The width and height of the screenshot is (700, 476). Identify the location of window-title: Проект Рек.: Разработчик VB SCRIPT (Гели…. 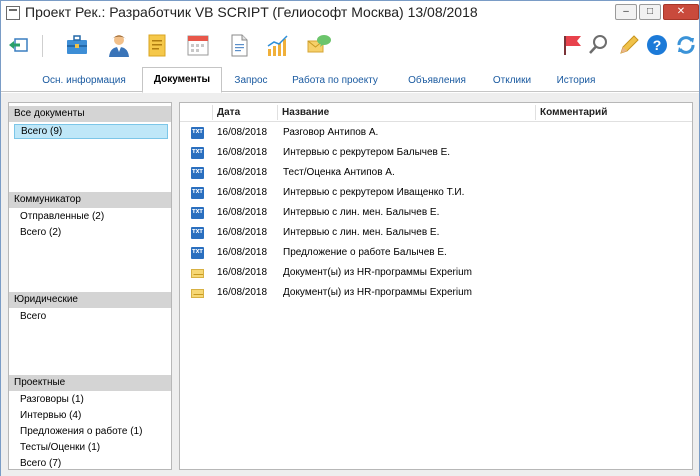
(251, 12).